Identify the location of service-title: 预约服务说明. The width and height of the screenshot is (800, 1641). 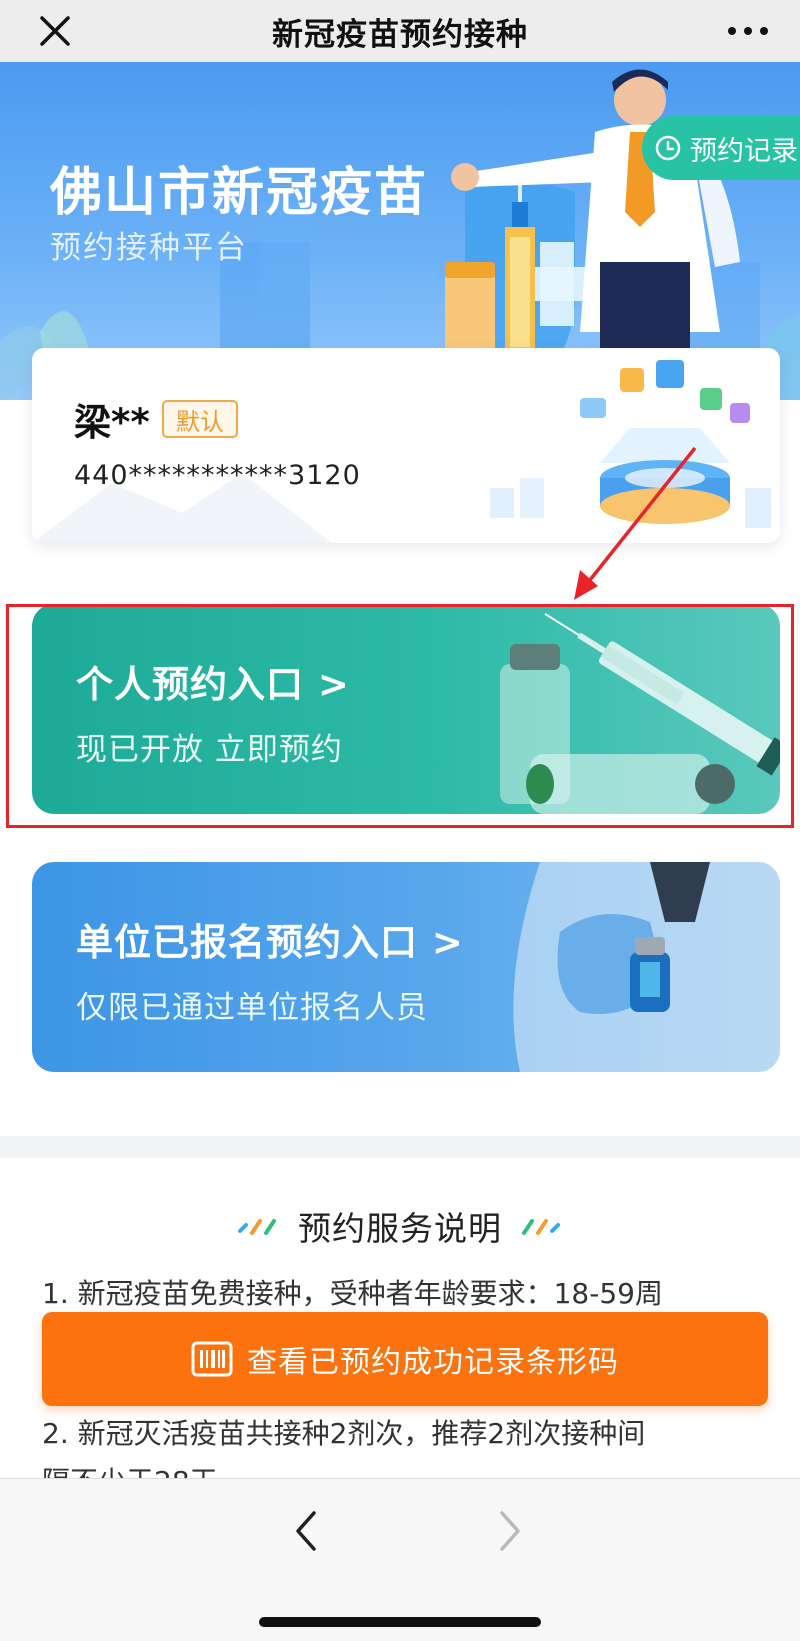
(400, 1228).